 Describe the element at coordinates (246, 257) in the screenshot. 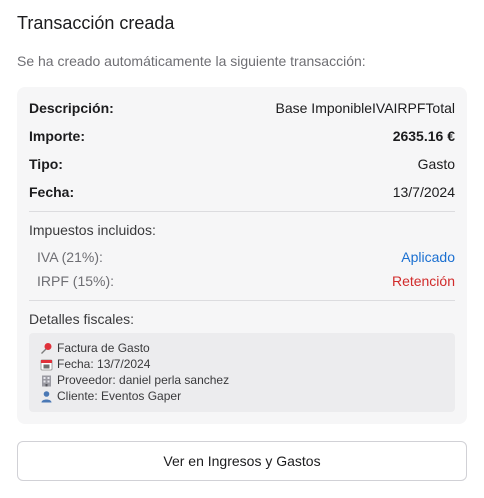

I see `tax-row-iva: IVA (21%): Aplicado` at that location.